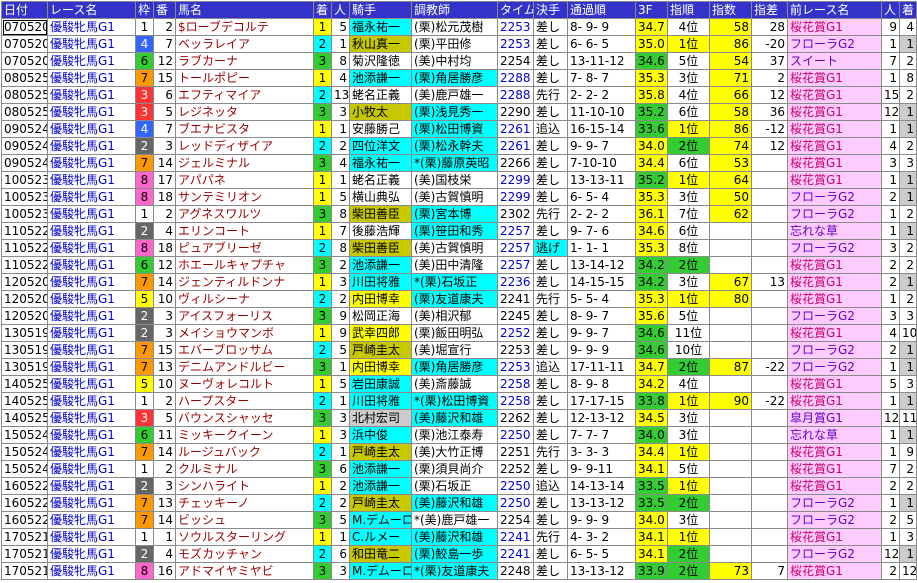 The height and width of the screenshot is (583, 917). I want to click on passing-cell: 4- 3- 2, so click(601, 537).